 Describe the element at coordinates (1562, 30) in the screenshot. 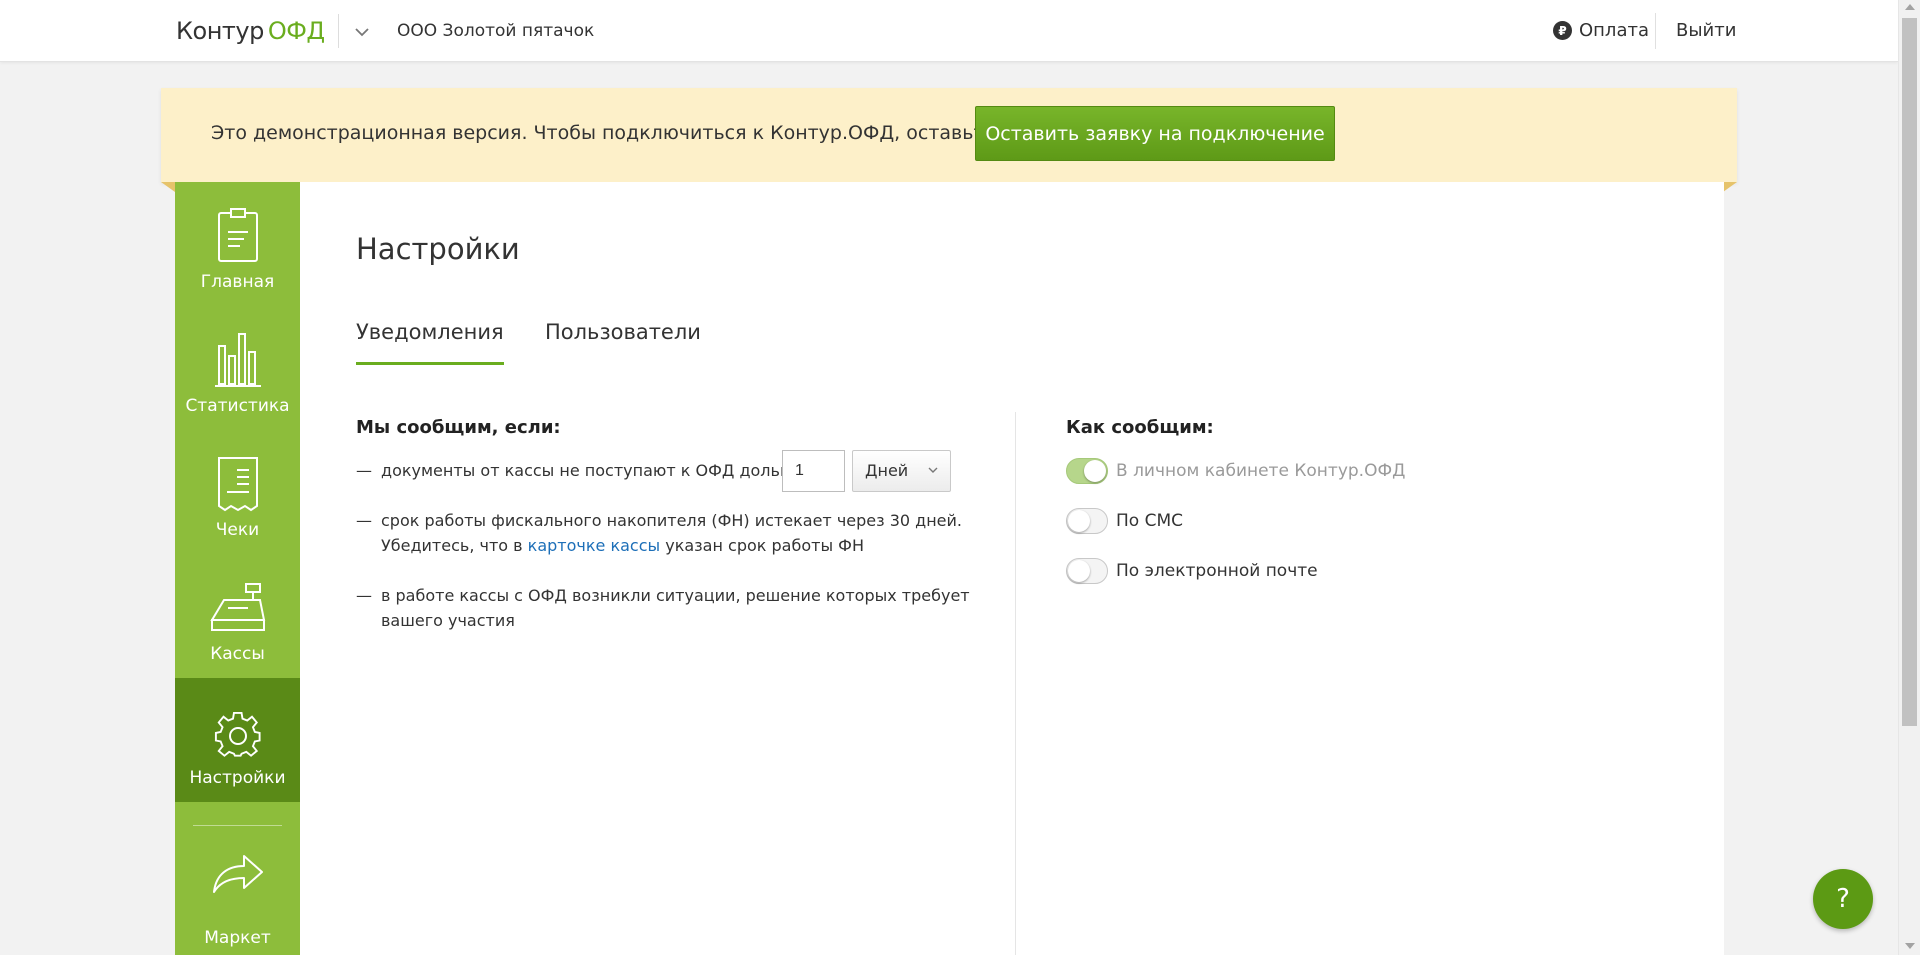

I see `ruble-icon: ₽` at that location.